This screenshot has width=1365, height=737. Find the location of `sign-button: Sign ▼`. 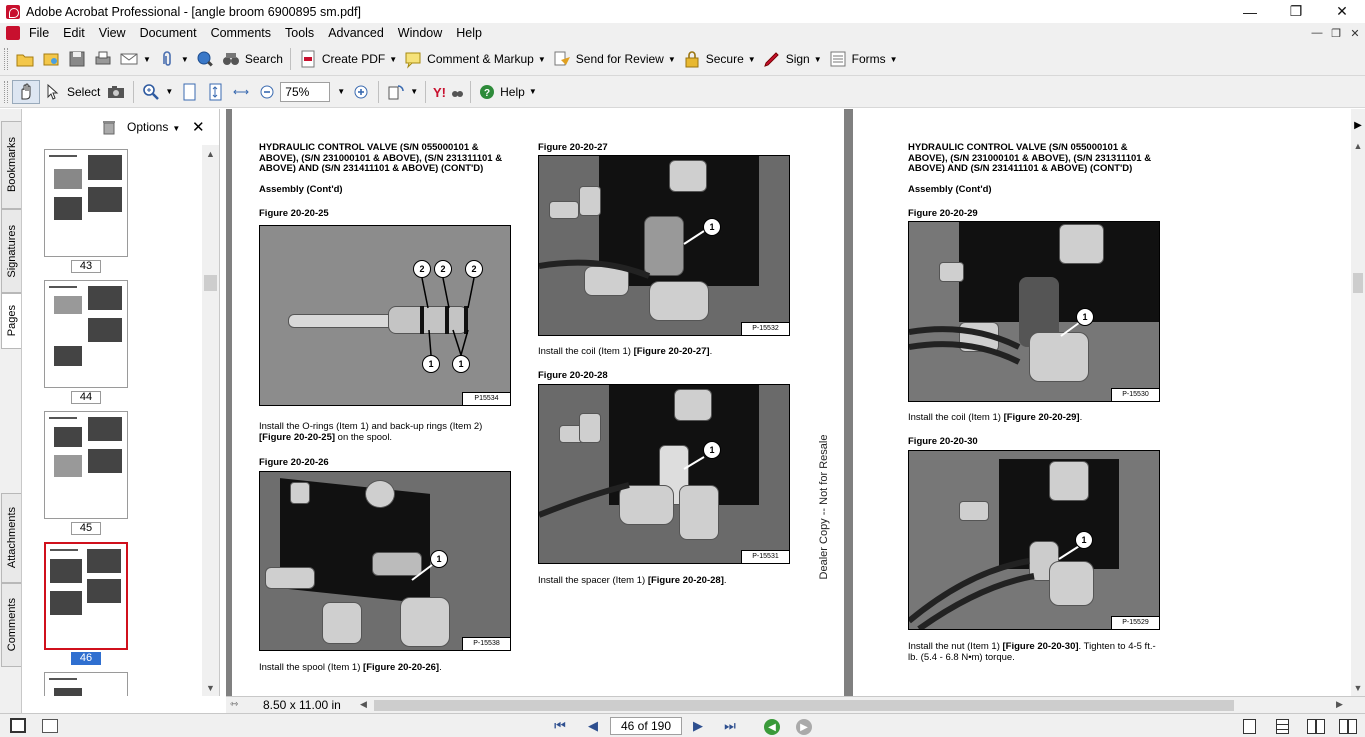

sign-button: Sign ▼ is located at coordinates (792, 59).